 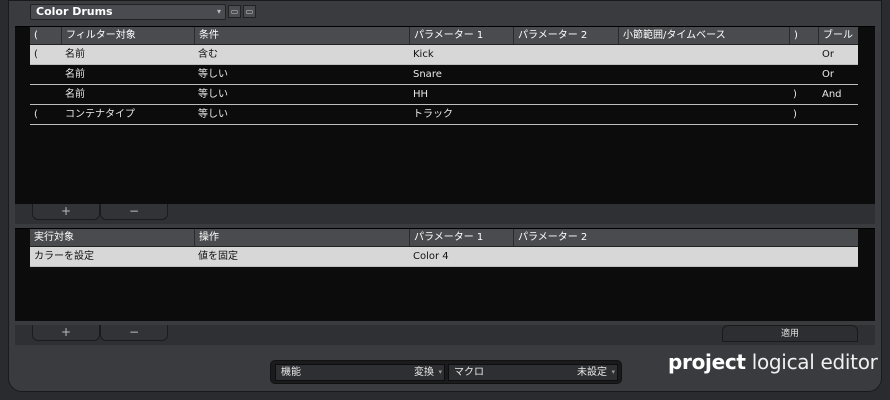 What do you see at coordinates (830, 94) in the screenshot?
I see `cell-bool: And` at bounding box center [830, 94].